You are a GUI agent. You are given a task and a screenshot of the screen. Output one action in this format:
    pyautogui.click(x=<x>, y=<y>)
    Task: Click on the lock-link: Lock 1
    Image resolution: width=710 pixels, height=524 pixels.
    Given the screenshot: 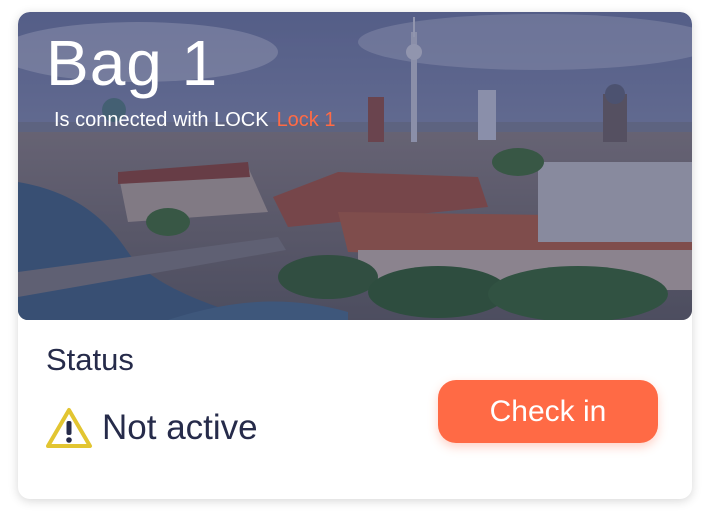 What is the action you would take?
    pyautogui.click(x=306, y=120)
    